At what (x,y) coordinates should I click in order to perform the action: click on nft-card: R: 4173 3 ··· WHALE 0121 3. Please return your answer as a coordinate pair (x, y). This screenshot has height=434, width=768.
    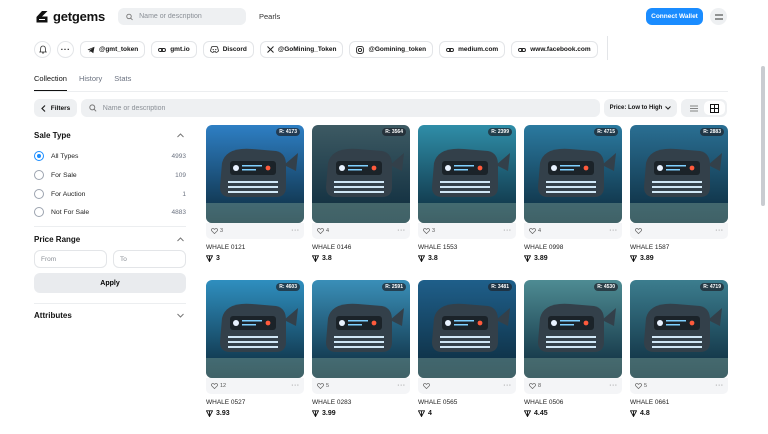
    Looking at the image, I should click on (255, 193).